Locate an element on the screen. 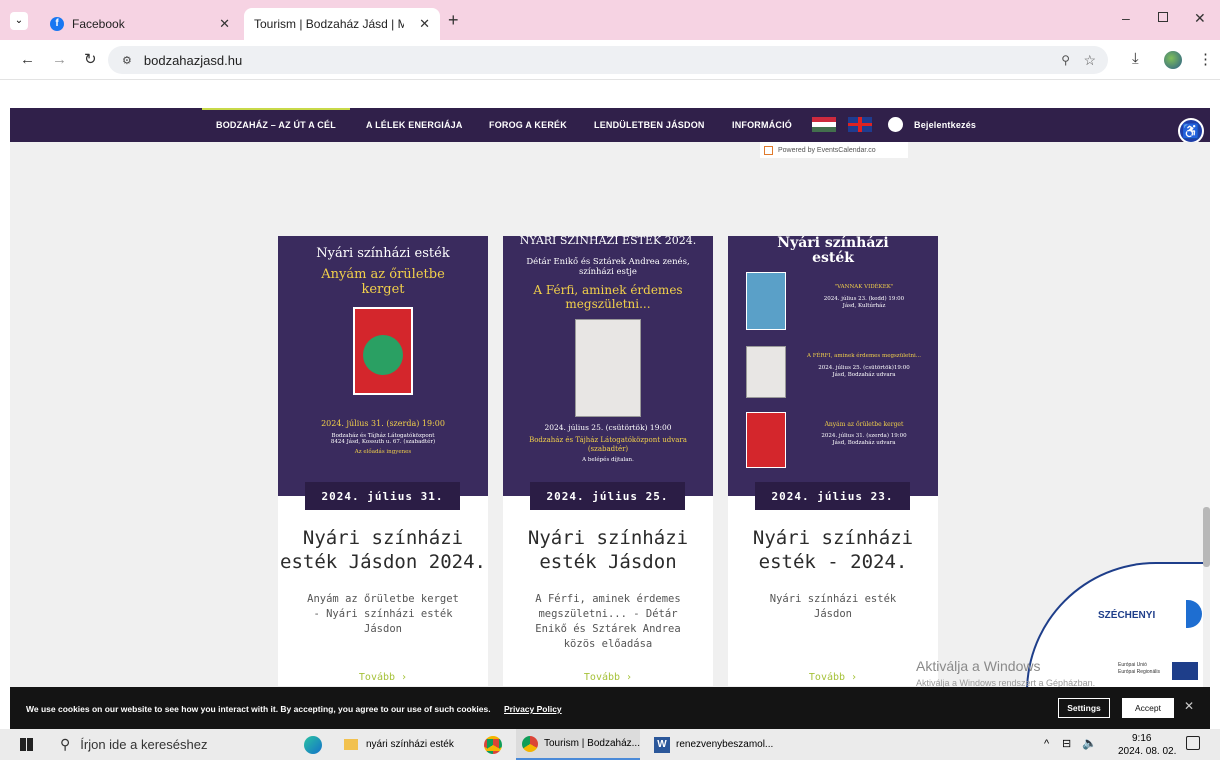 The height and width of the screenshot is (760, 1220). poster-item-venue: Jásd, Kultúrház is located at coordinates (864, 306).